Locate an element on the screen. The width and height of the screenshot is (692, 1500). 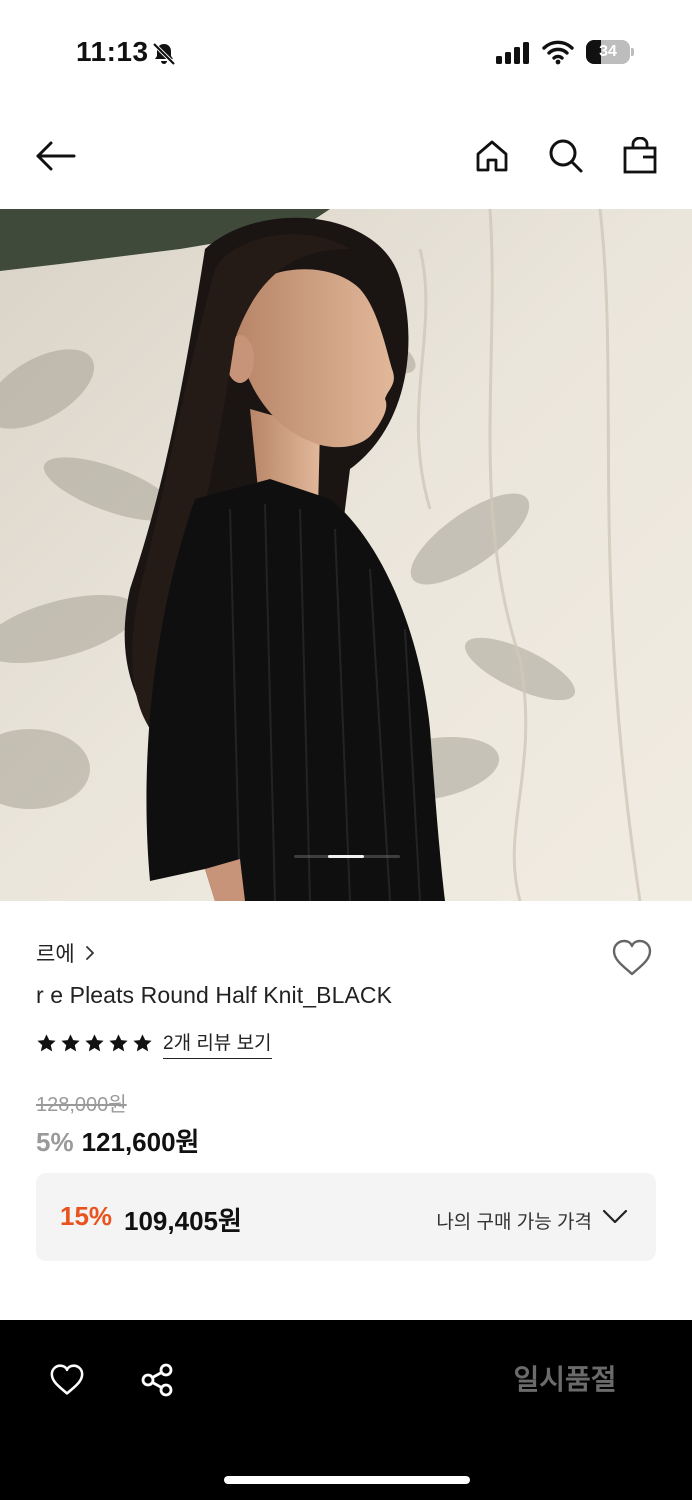
gallery-pager is located at coordinates (347, 856).